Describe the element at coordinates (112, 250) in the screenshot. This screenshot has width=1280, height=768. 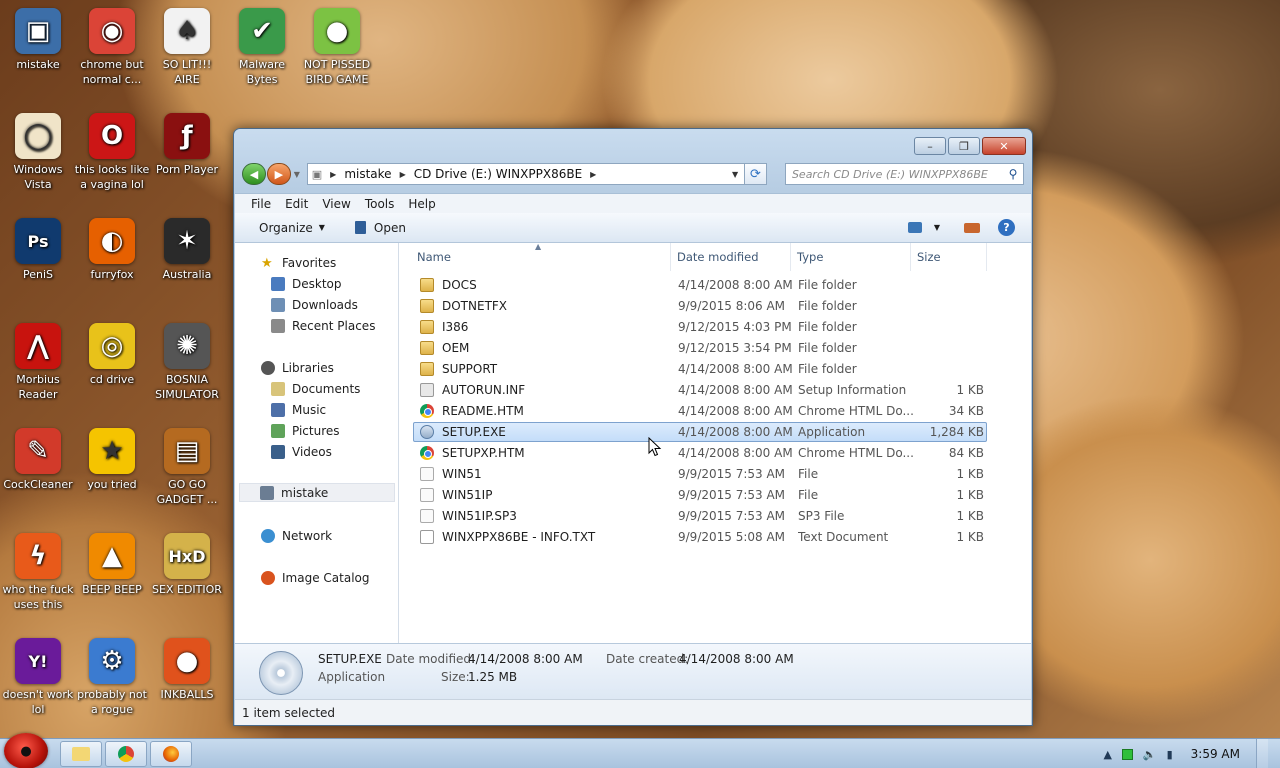
I see `desktop-icon-firefox: ◐ furryfox` at that location.